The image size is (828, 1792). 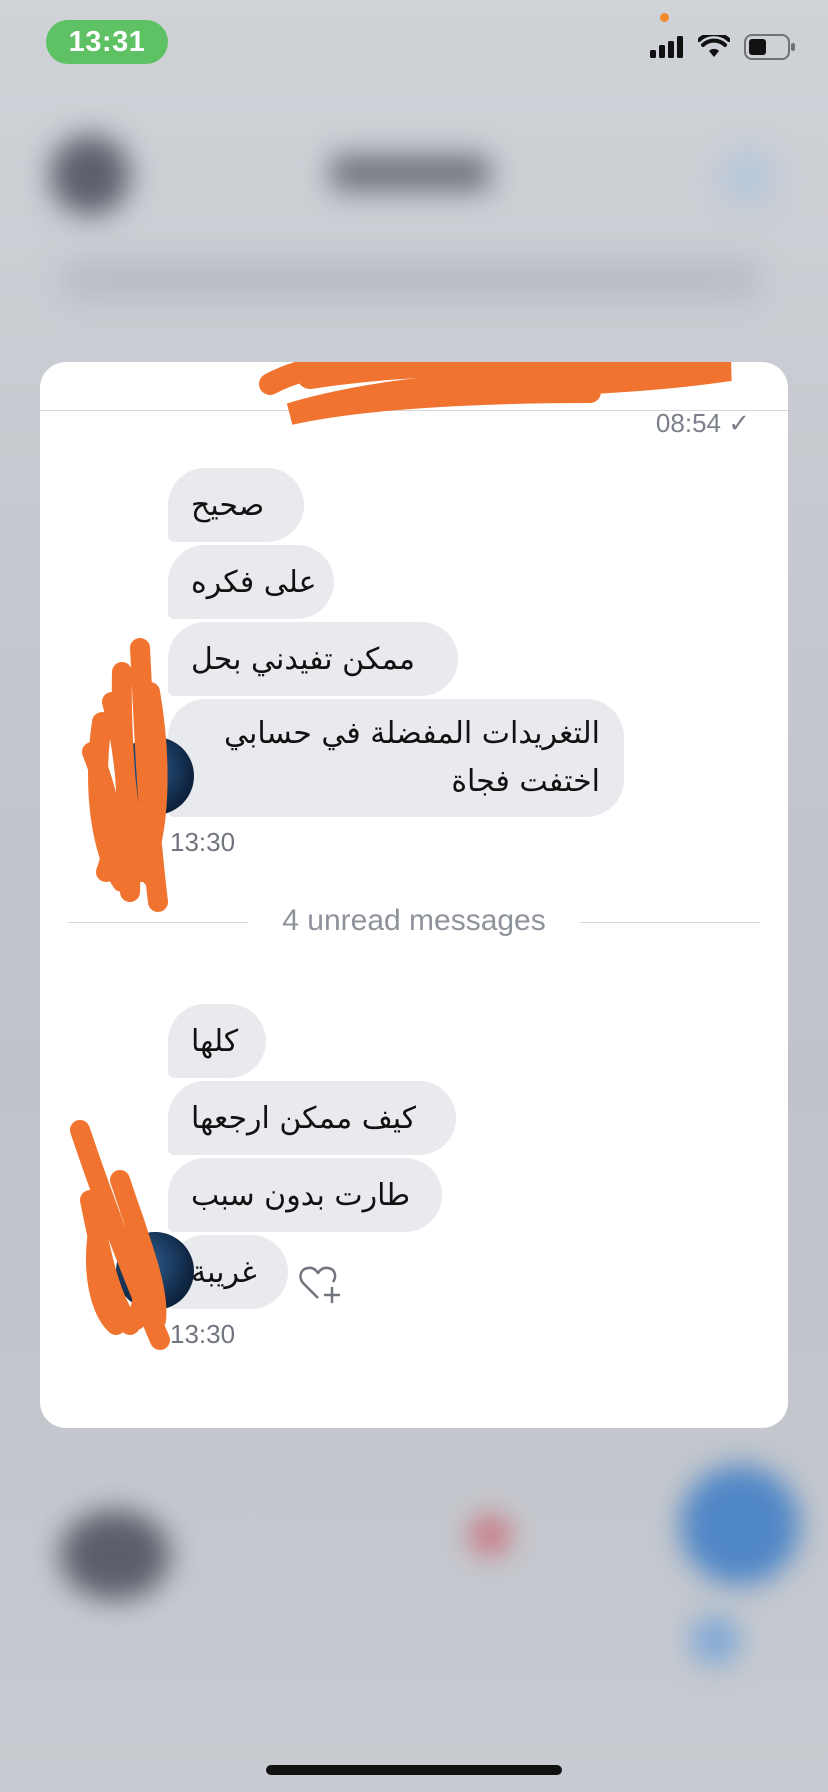 What do you see at coordinates (664, 17) in the screenshot?
I see `privacy-indicator-dot` at bounding box center [664, 17].